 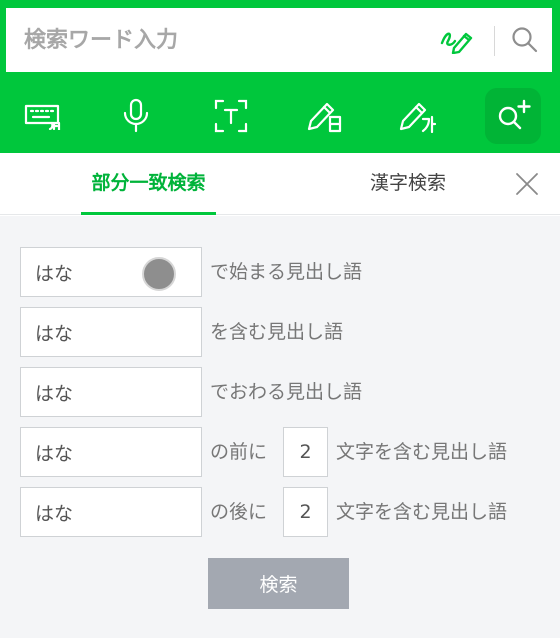 I want to click on ends-with-input, so click(x=111, y=392).